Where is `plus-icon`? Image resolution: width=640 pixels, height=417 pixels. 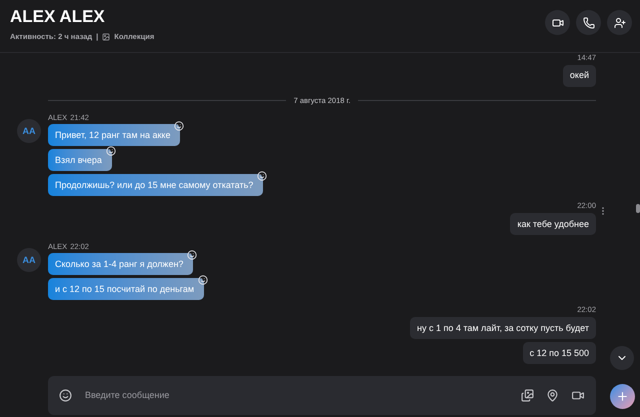 plus-icon is located at coordinates (622, 396).